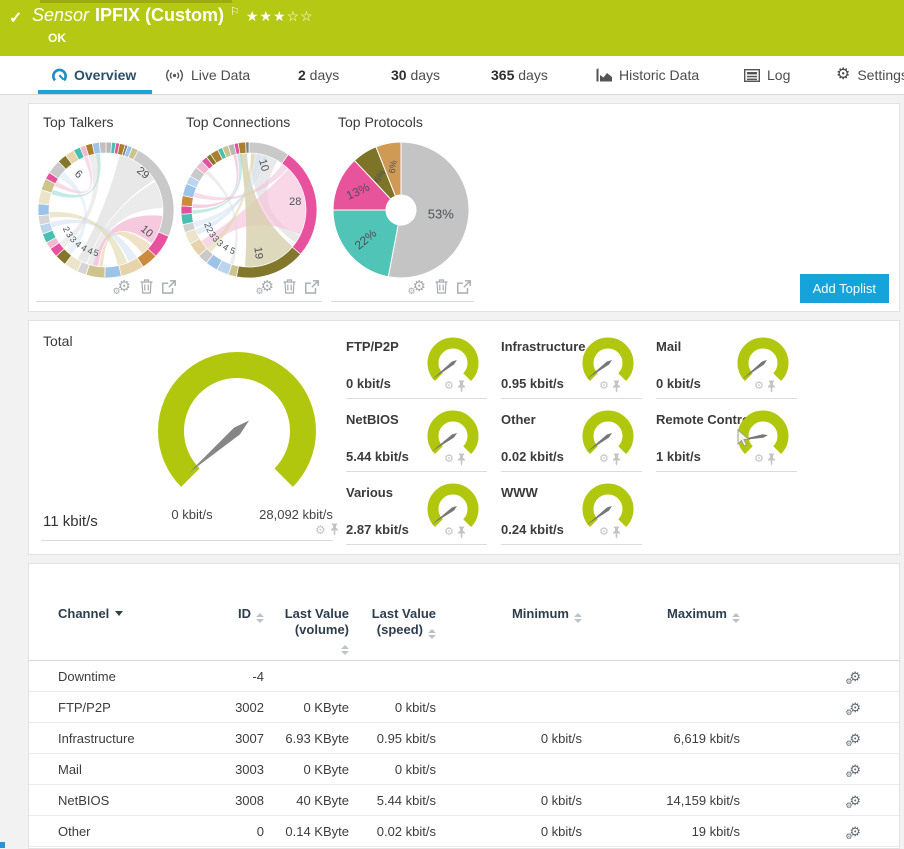  Describe the element at coordinates (647, 75) in the screenshot. I see `tab-historic-data: Historic Data` at that location.